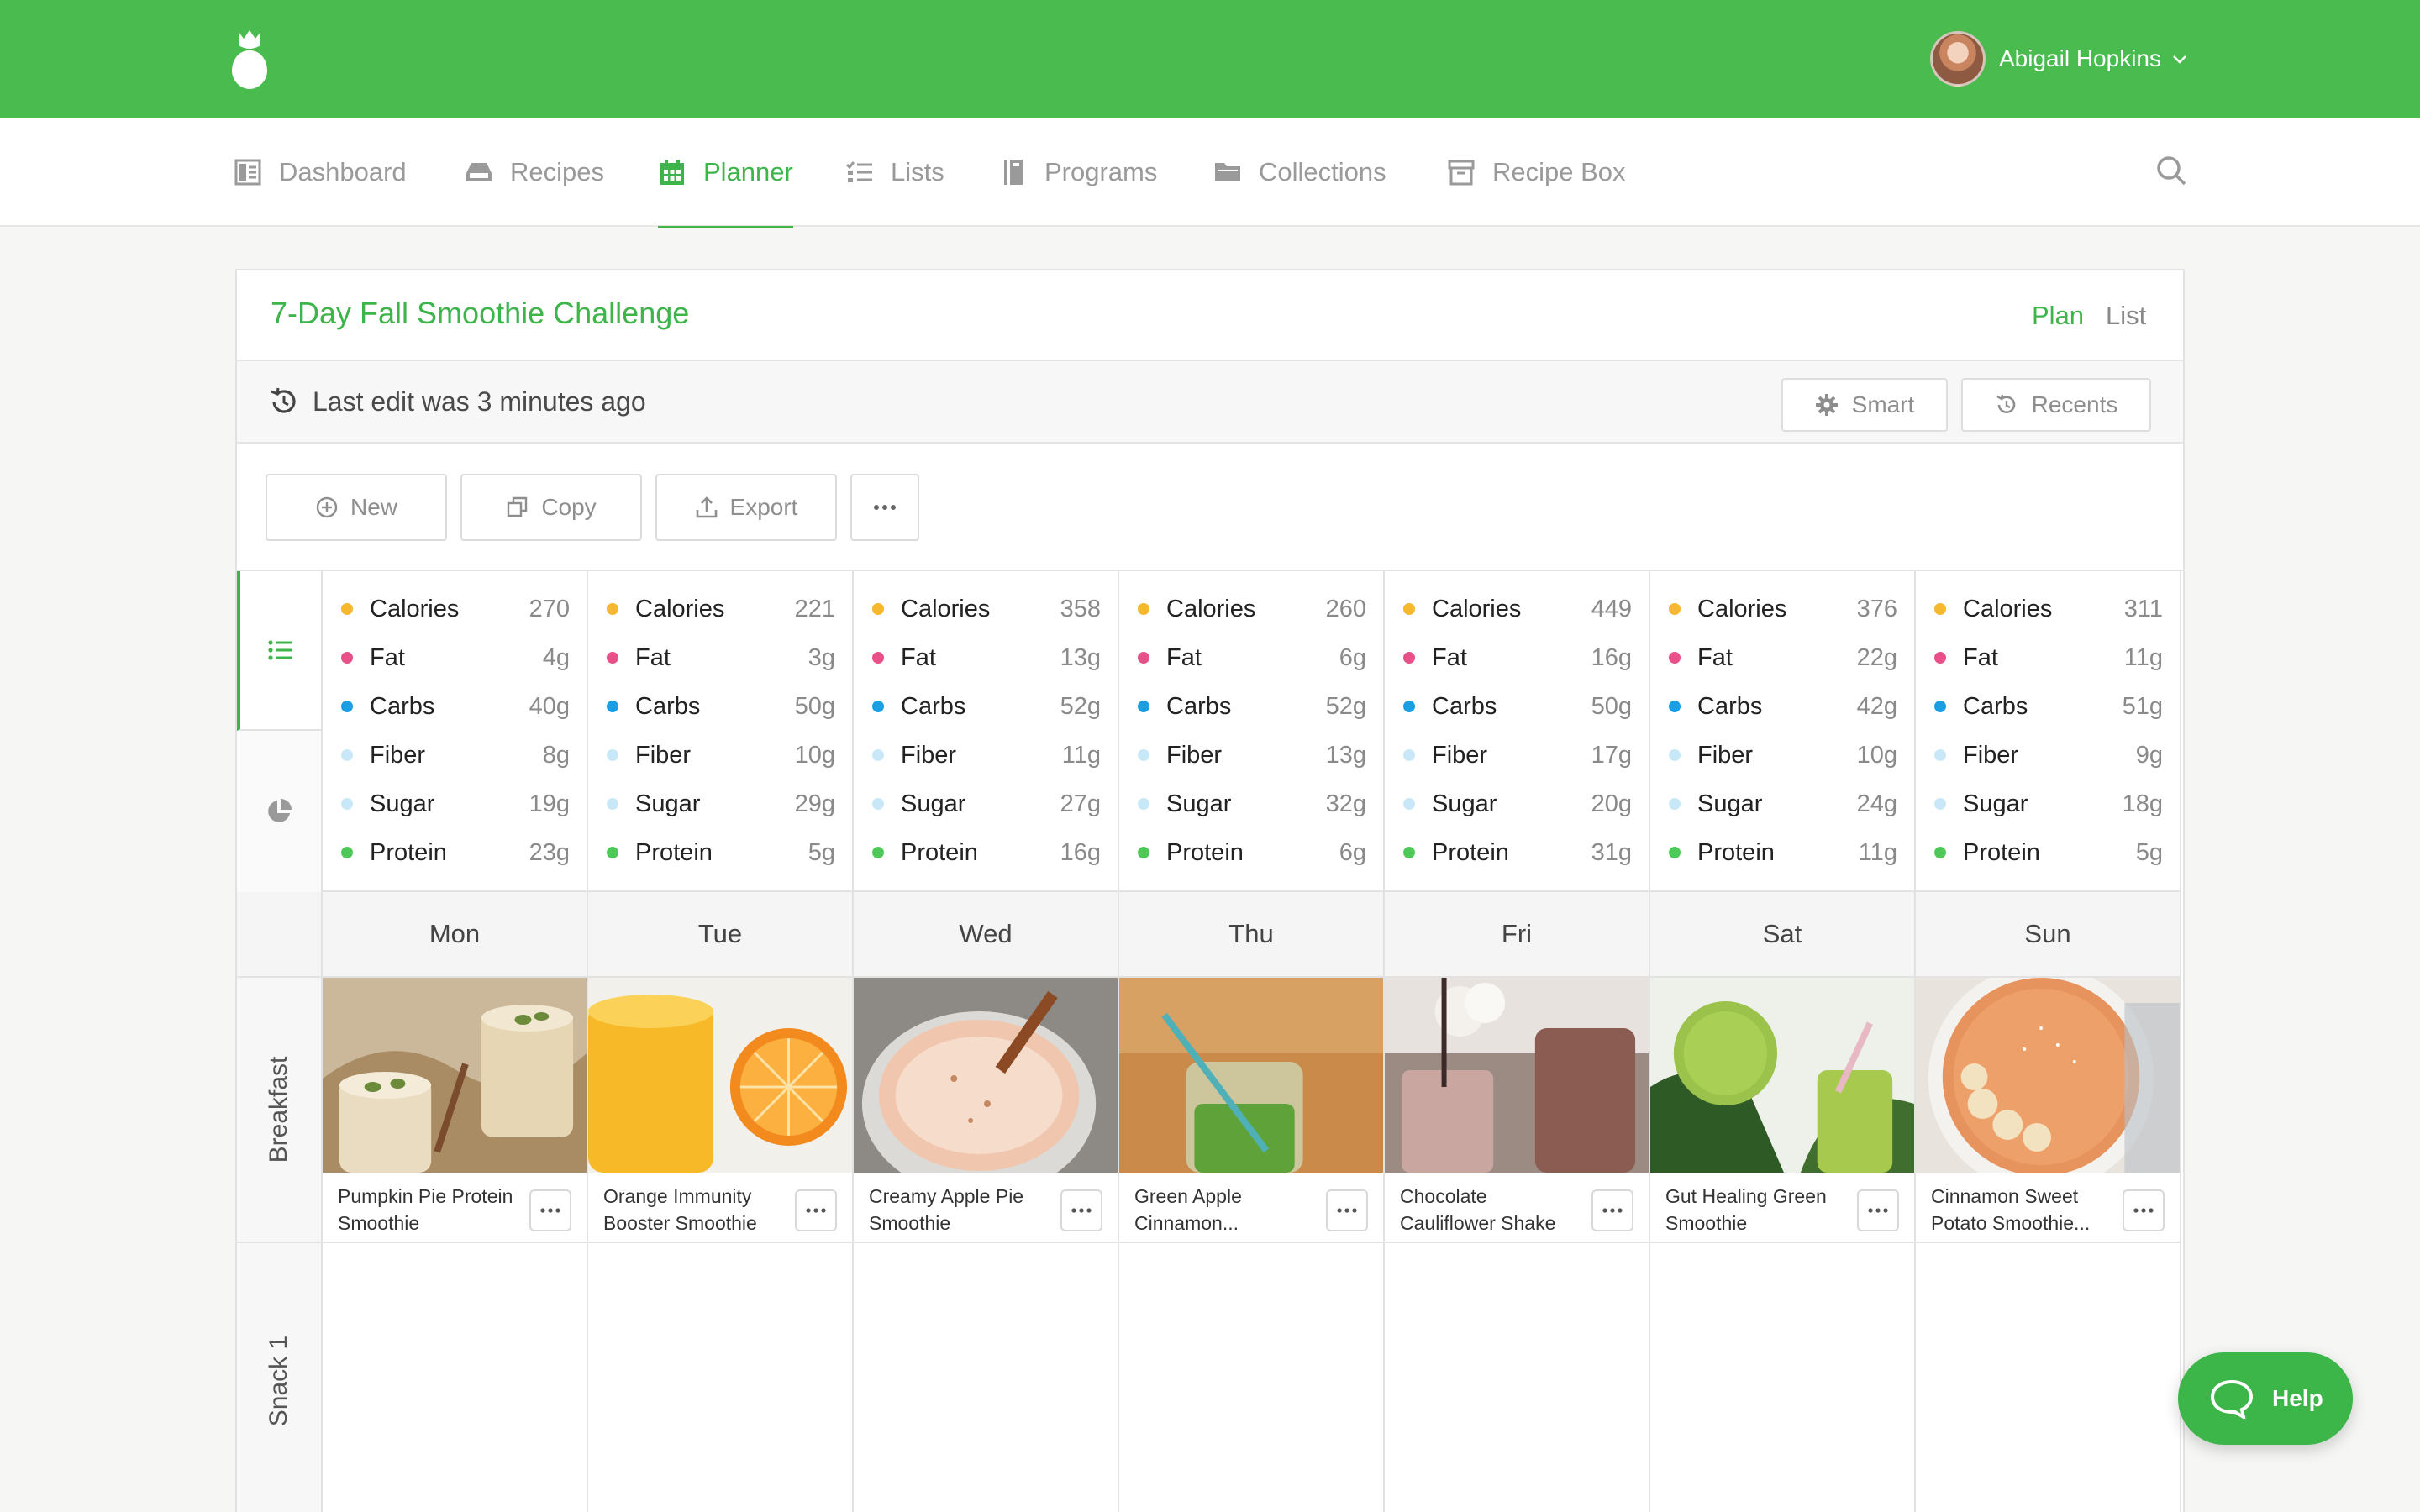 The width and height of the screenshot is (2420, 1512). Describe the element at coordinates (1757, 1209) in the screenshot. I see `recipe-name: Gut Healing Green Smoothie` at that location.